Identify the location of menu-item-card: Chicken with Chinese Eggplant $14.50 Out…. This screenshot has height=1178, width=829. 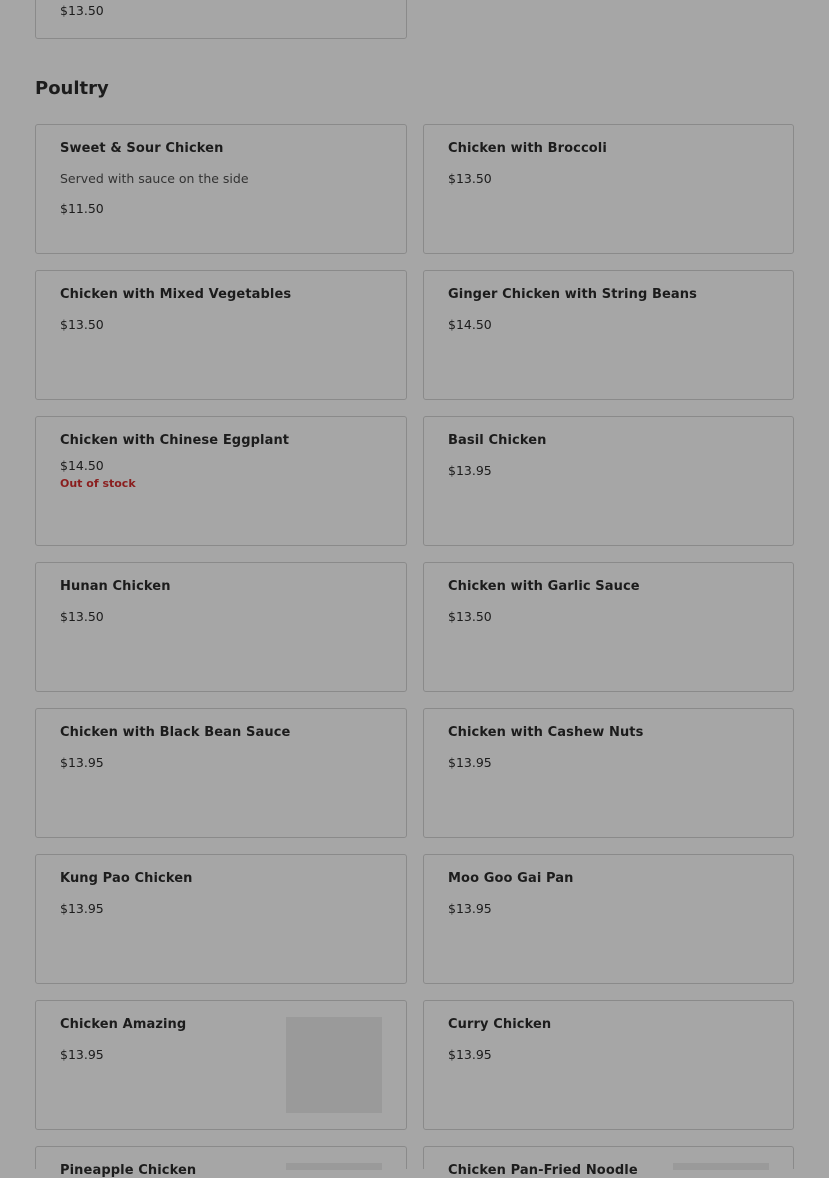
(221, 481).